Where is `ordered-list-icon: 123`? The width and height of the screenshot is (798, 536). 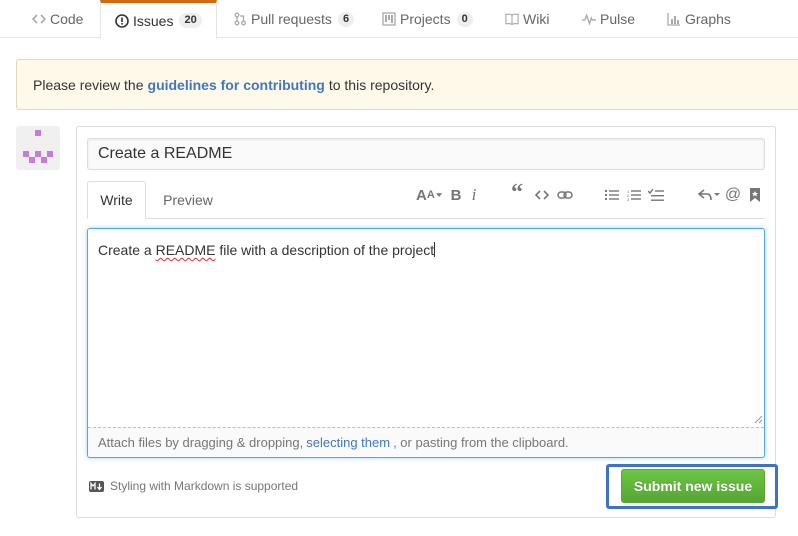
ordered-list-icon: 123 is located at coordinates (634, 195).